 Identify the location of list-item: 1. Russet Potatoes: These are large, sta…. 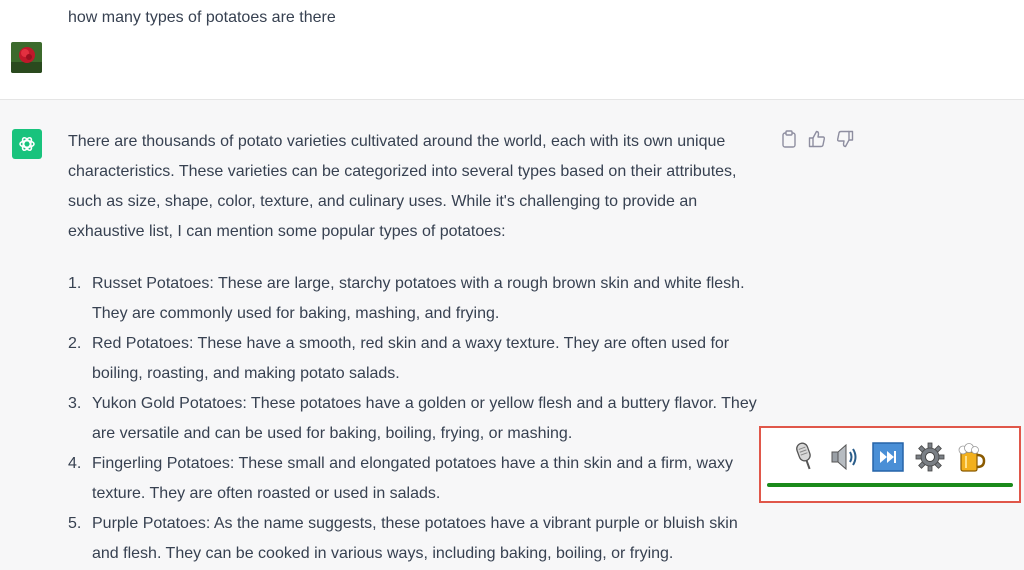
(418, 299).